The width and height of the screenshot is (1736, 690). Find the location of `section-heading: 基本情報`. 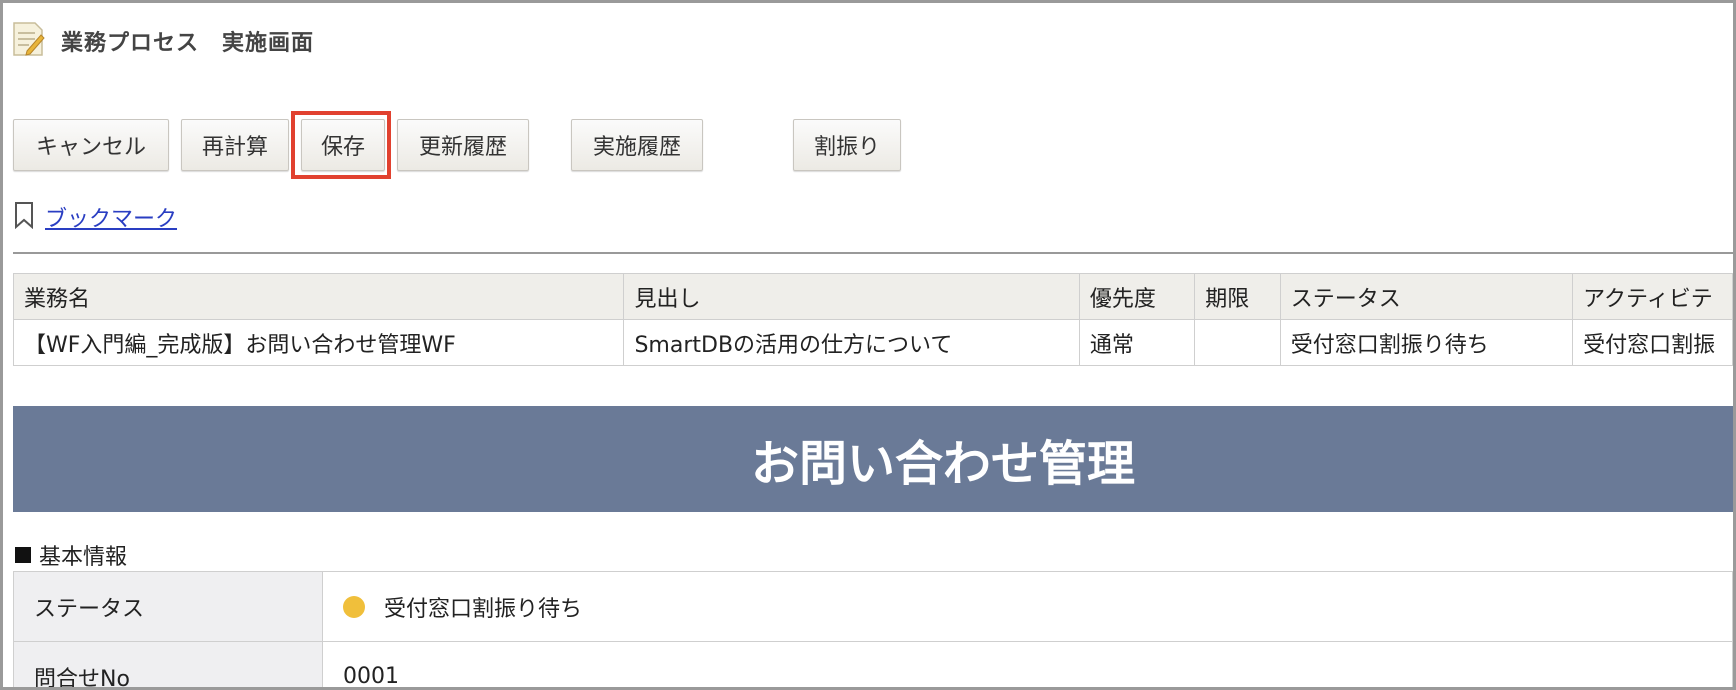

section-heading: 基本情報 is located at coordinates (71, 555).